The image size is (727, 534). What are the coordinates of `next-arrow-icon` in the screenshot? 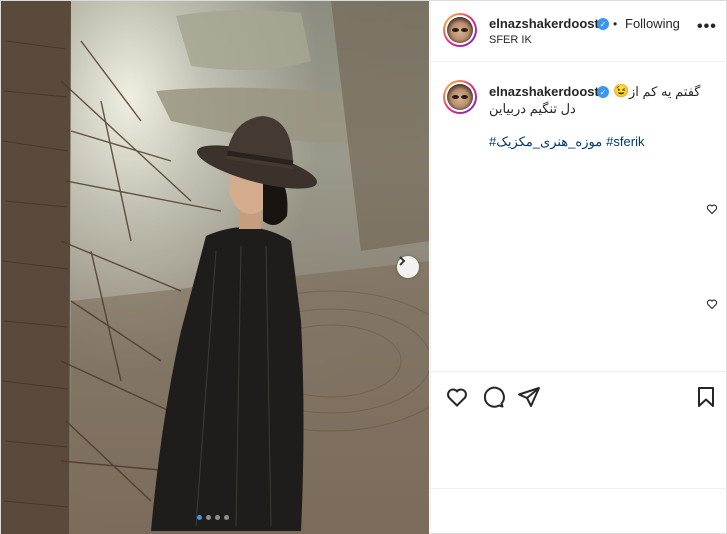 It's located at (402, 261).